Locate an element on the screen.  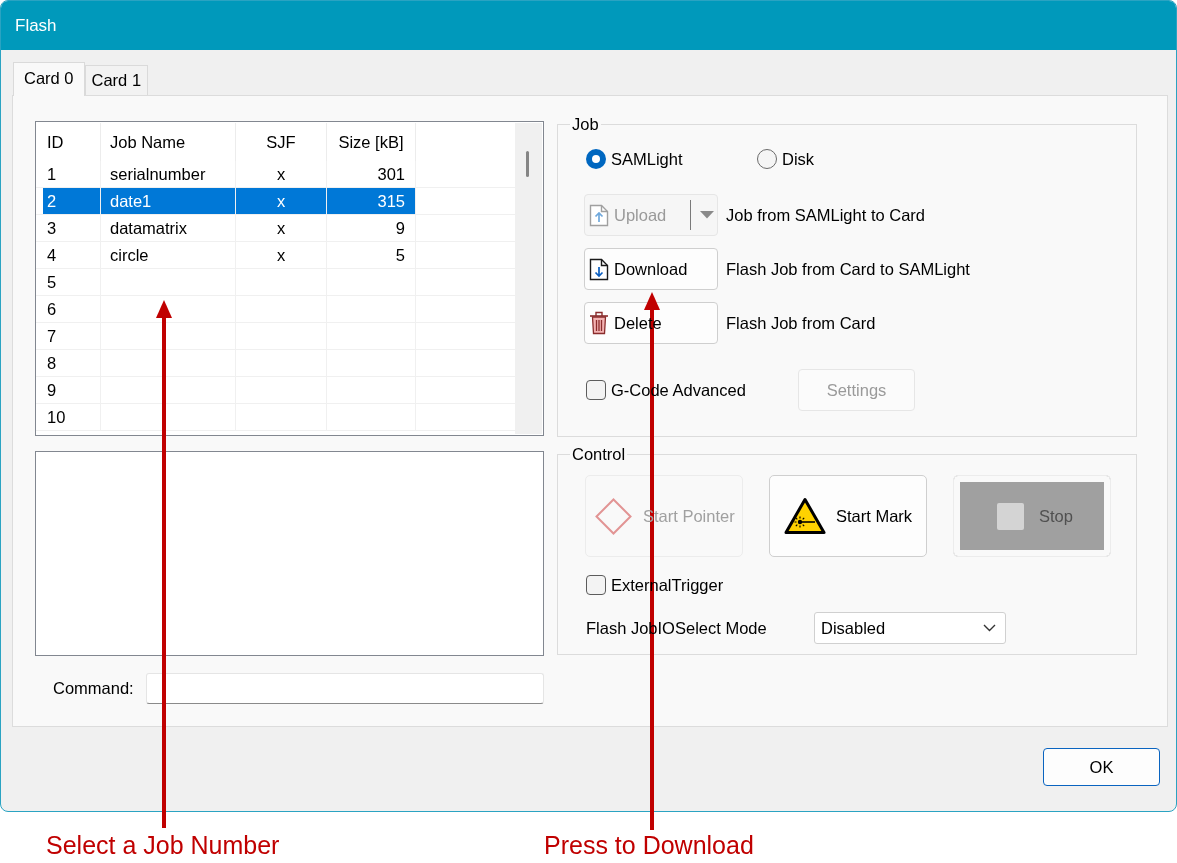
table-row: 10 is located at coordinates (275, 417).